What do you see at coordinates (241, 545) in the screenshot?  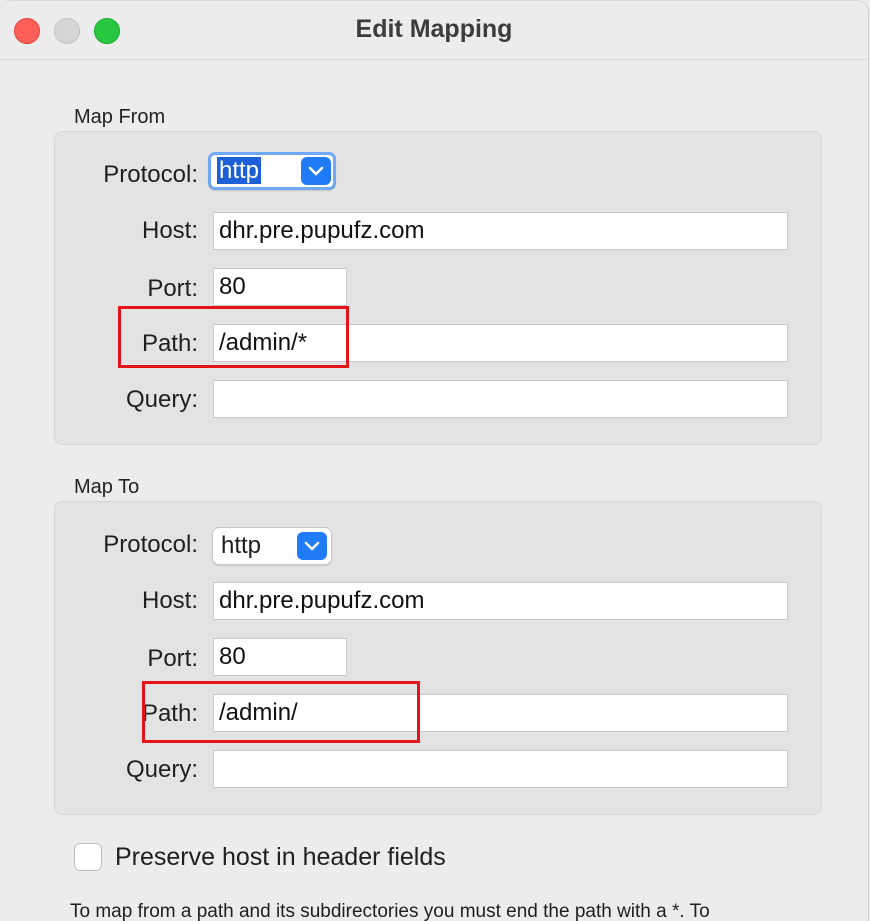 I see `map-to-protocol-value: http` at bounding box center [241, 545].